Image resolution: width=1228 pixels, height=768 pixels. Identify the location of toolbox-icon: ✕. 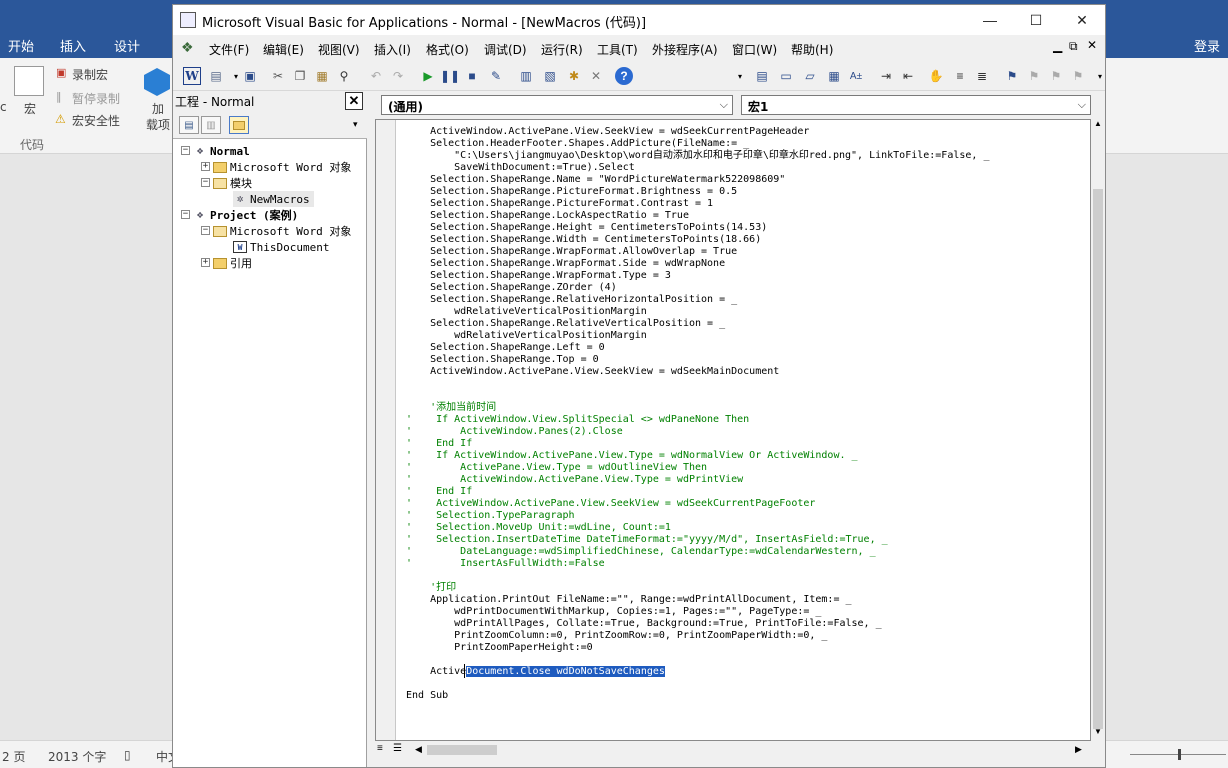
(596, 76).